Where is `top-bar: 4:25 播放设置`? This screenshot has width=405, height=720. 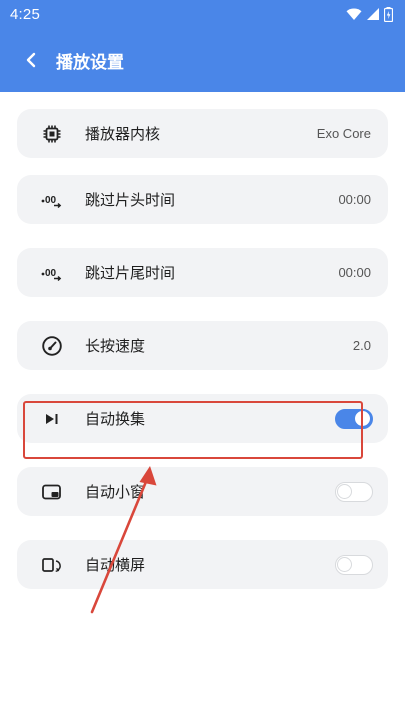 top-bar: 4:25 播放设置 is located at coordinates (202, 46).